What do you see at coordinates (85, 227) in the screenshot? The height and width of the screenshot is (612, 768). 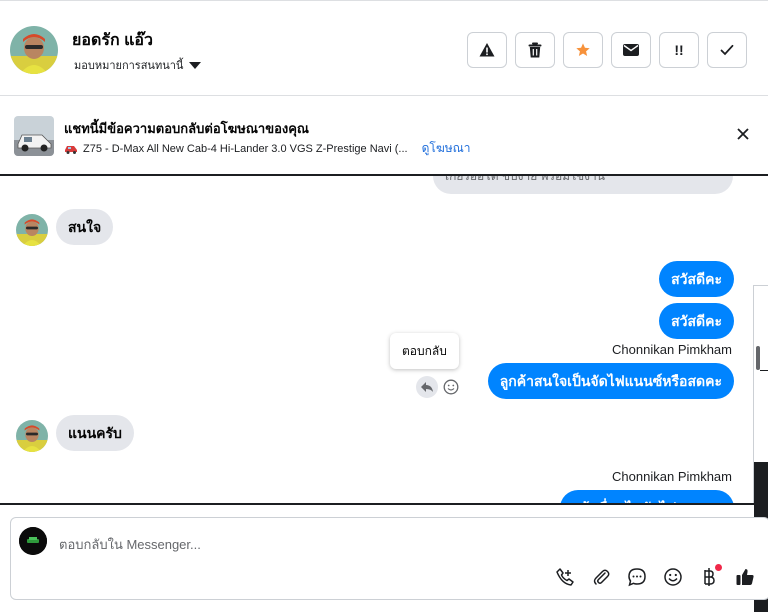 I see `incoming-message: สนใจ` at bounding box center [85, 227].